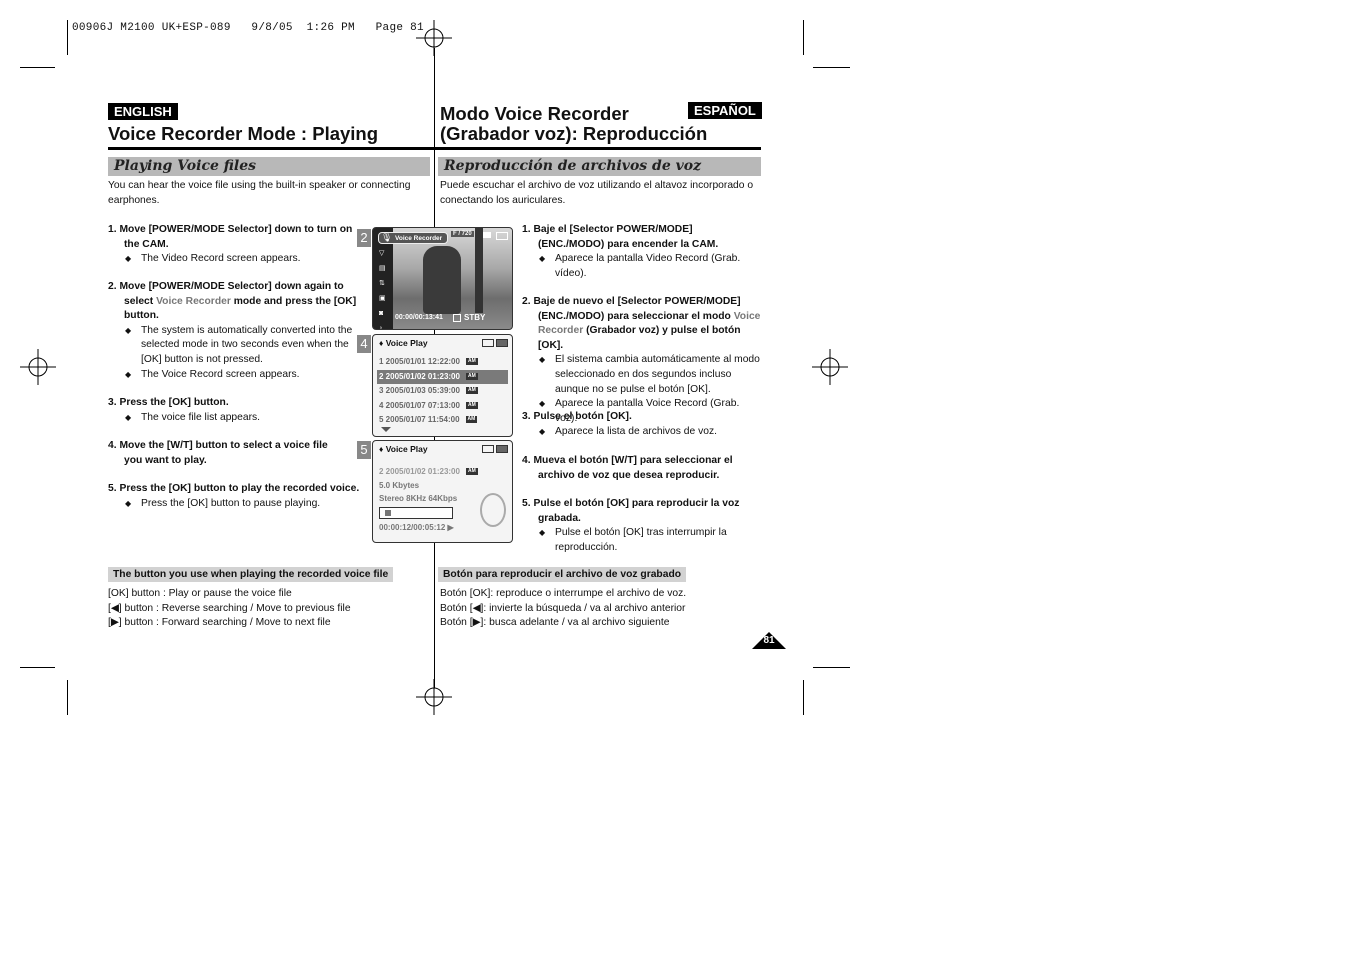 The image size is (1351, 954). What do you see at coordinates (419, 390) in the screenshot?
I see `file-list-row-label: 3 2005/01/03 05:39:00` at bounding box center [419, 390].